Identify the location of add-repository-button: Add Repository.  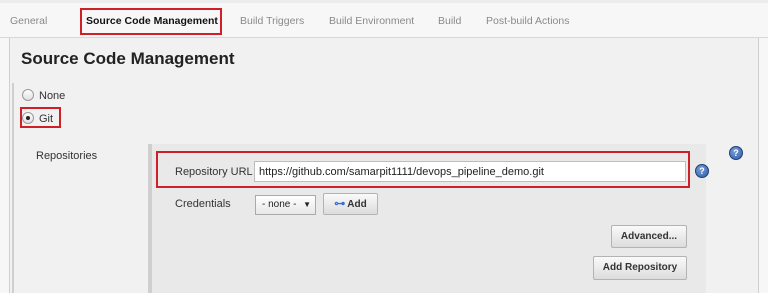
(640, 268).